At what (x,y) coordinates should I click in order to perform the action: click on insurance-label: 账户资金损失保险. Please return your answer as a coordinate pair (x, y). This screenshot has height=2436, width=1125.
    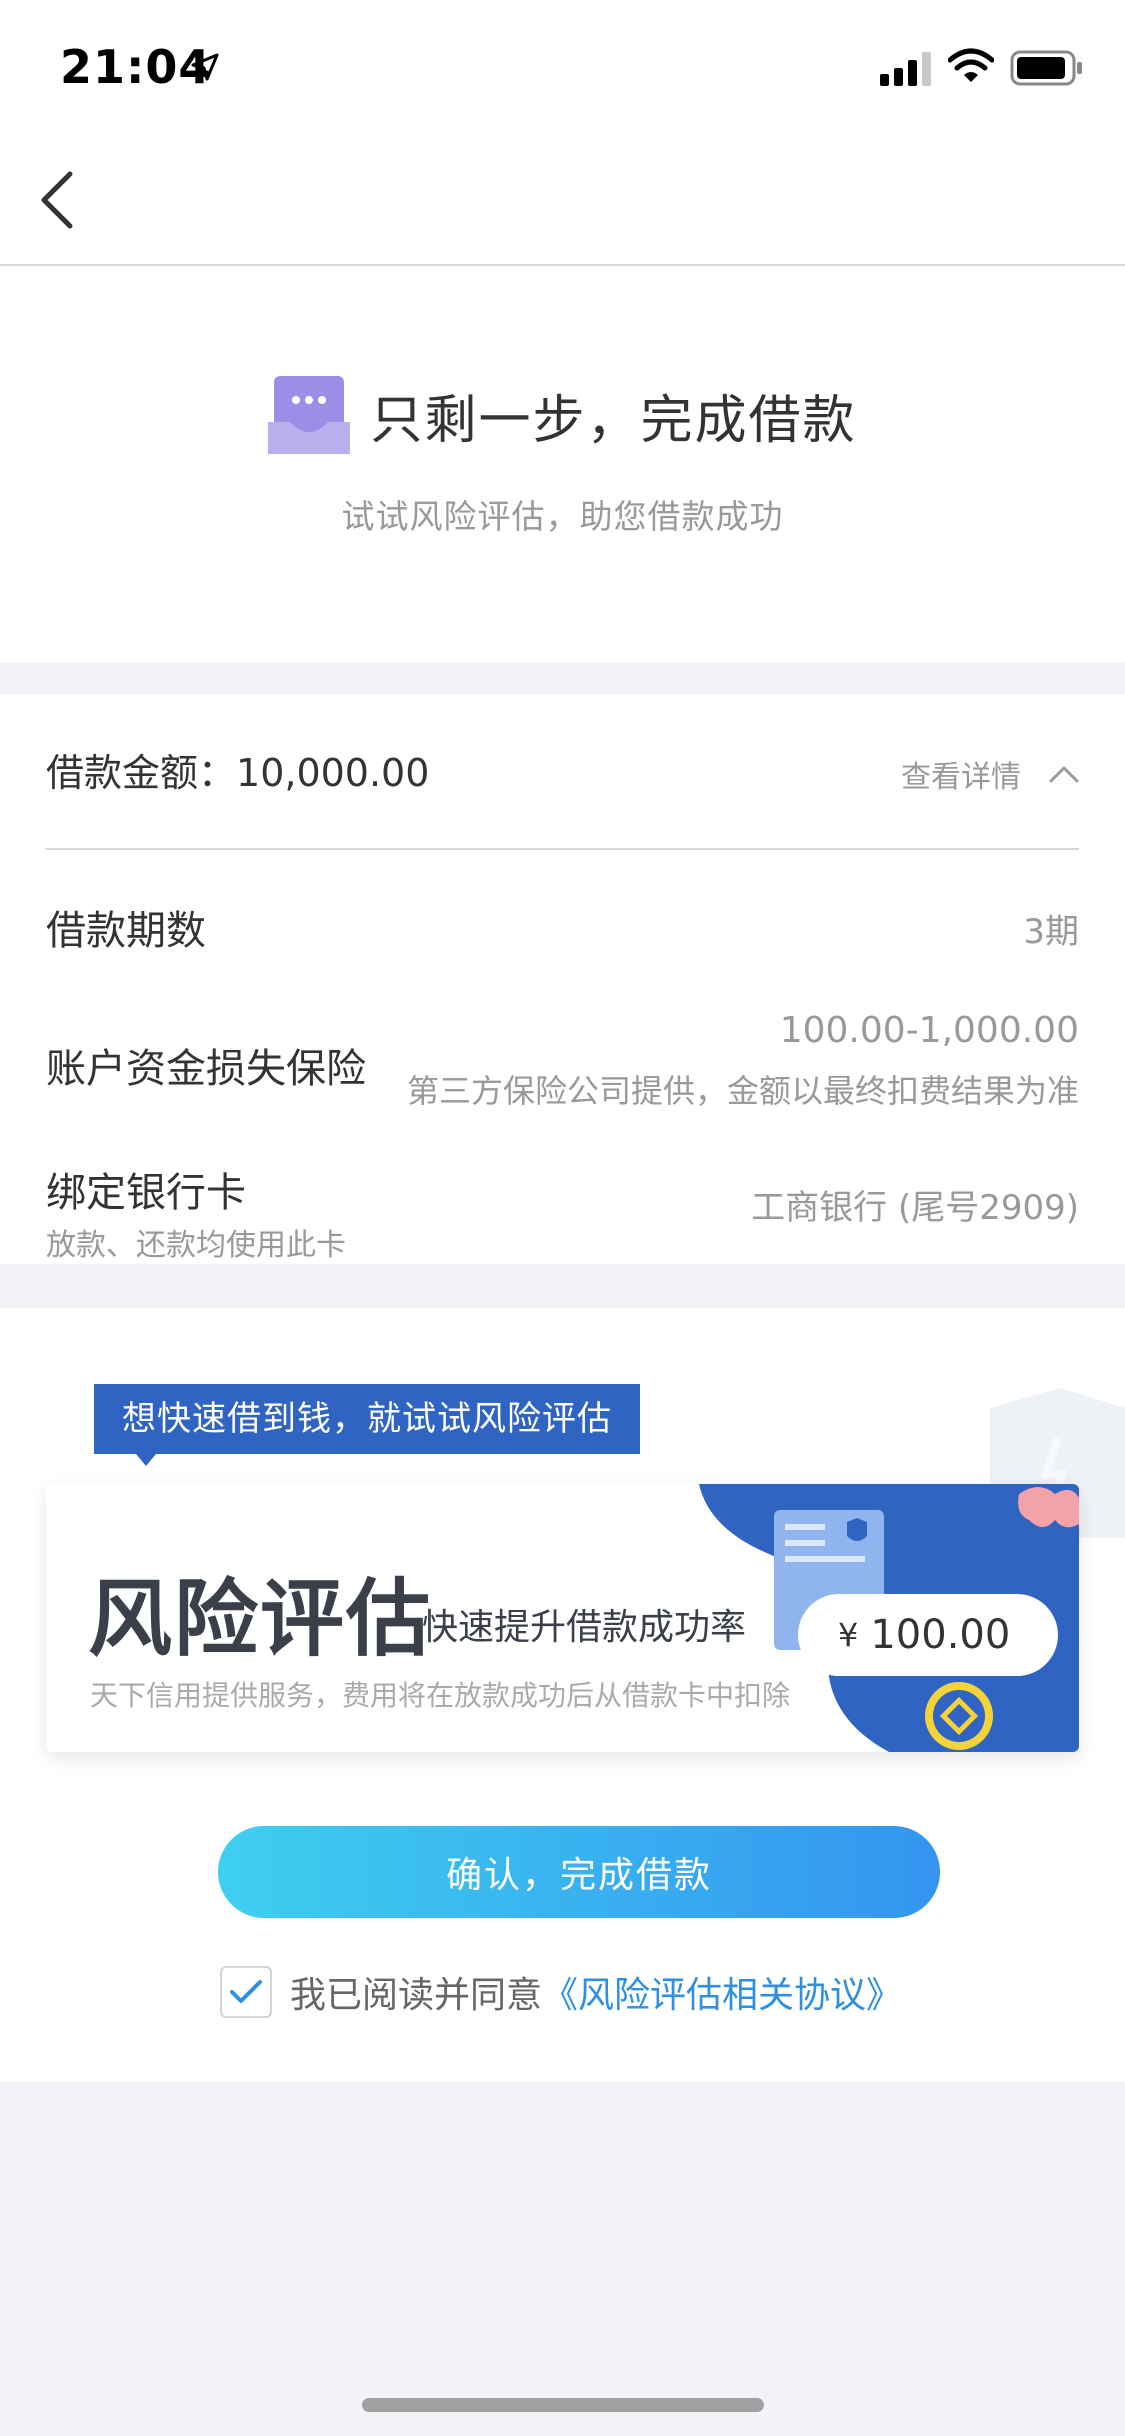
    Looking at the image, I should click on (206, 1069).